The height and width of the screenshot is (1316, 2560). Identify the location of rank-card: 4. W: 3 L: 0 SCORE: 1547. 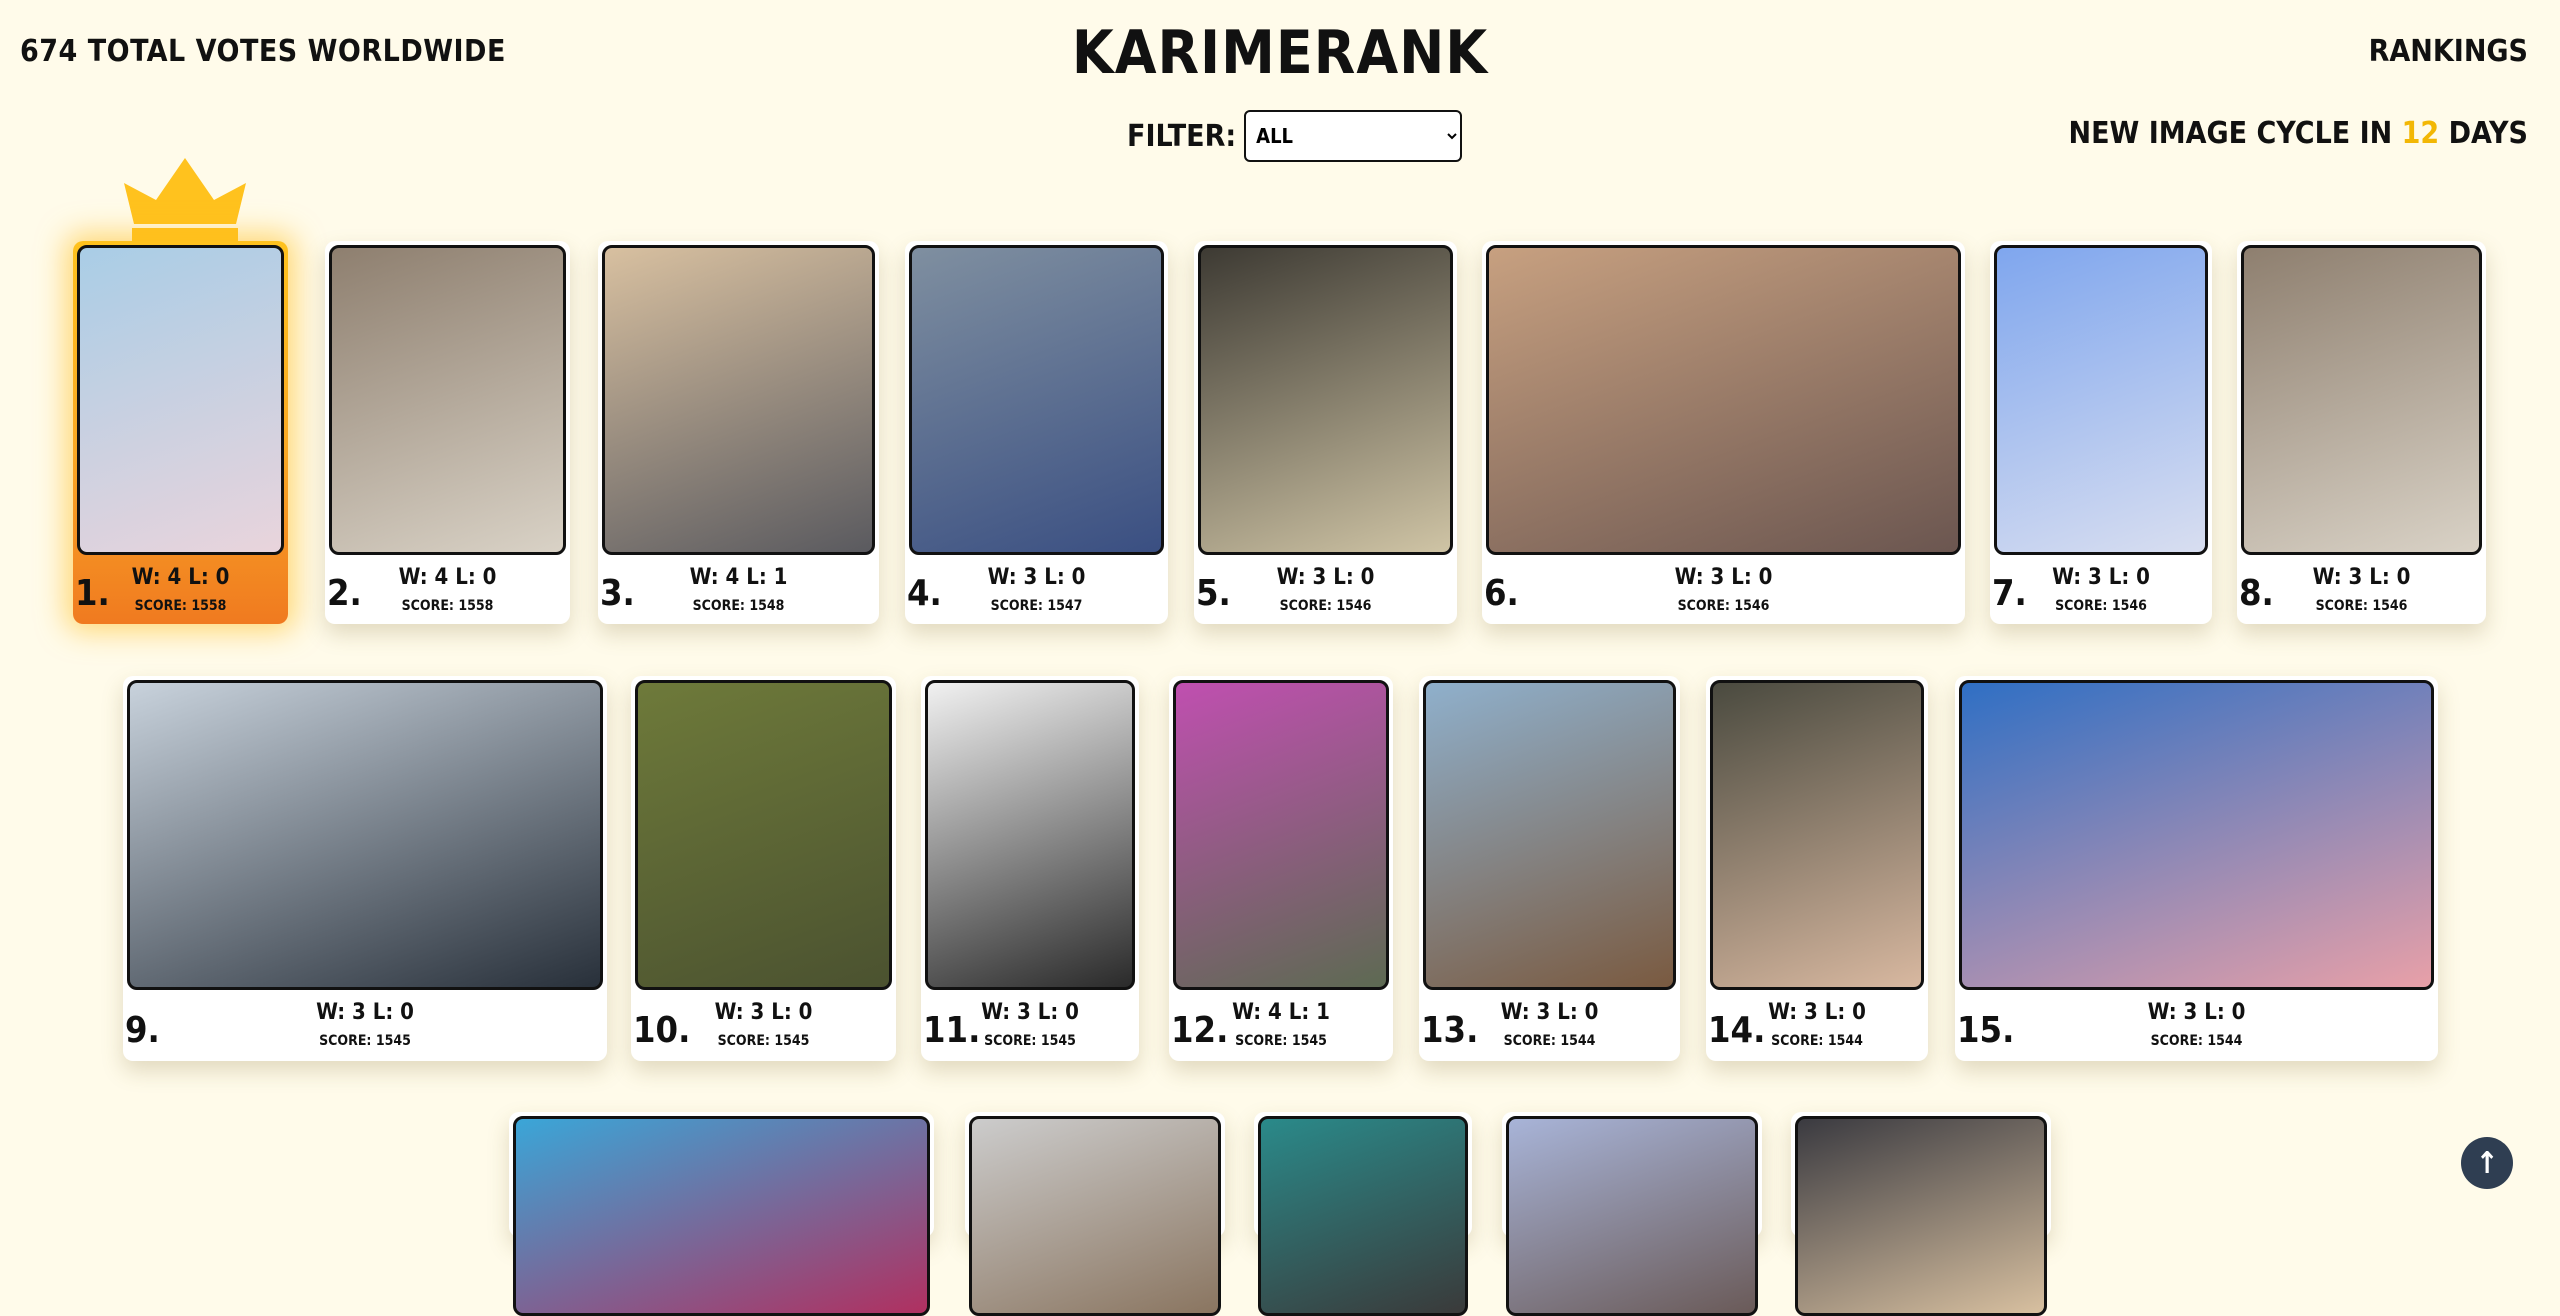
(1036, 432).